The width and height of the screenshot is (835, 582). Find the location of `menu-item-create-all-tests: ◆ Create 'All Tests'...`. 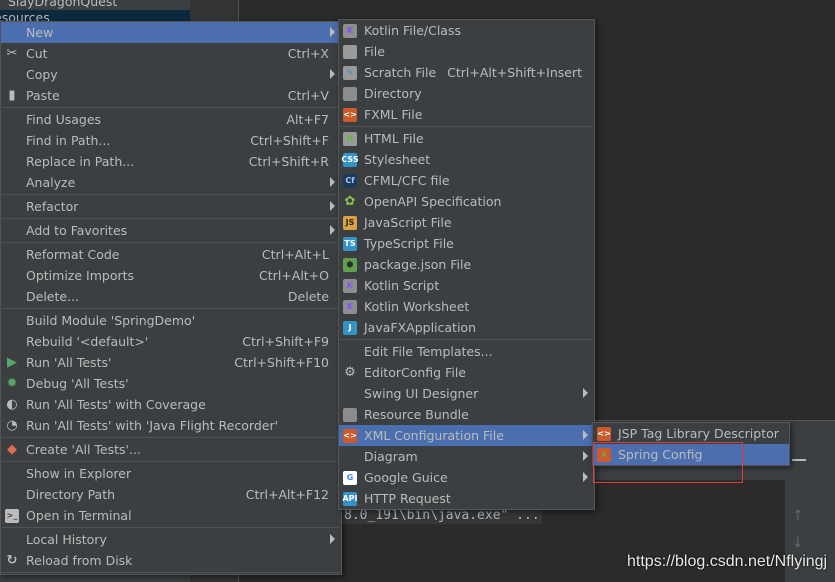

menu-item-create-all-tests: ◆ Create 'All Tests'... is located at coordinates (171, 449).